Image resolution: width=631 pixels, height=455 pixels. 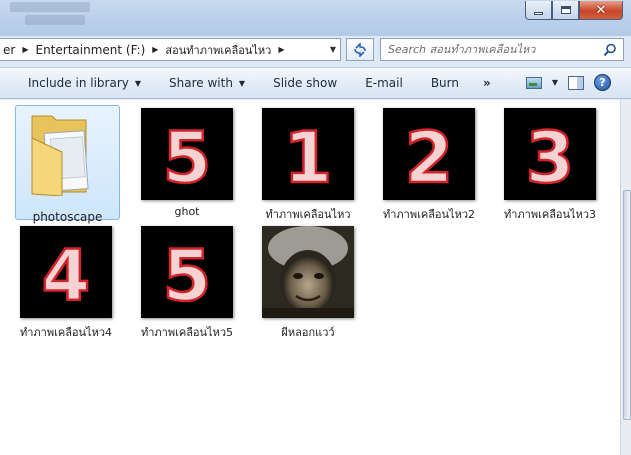 I want to click on window-controls: ✕, so click(x=574, y=10).